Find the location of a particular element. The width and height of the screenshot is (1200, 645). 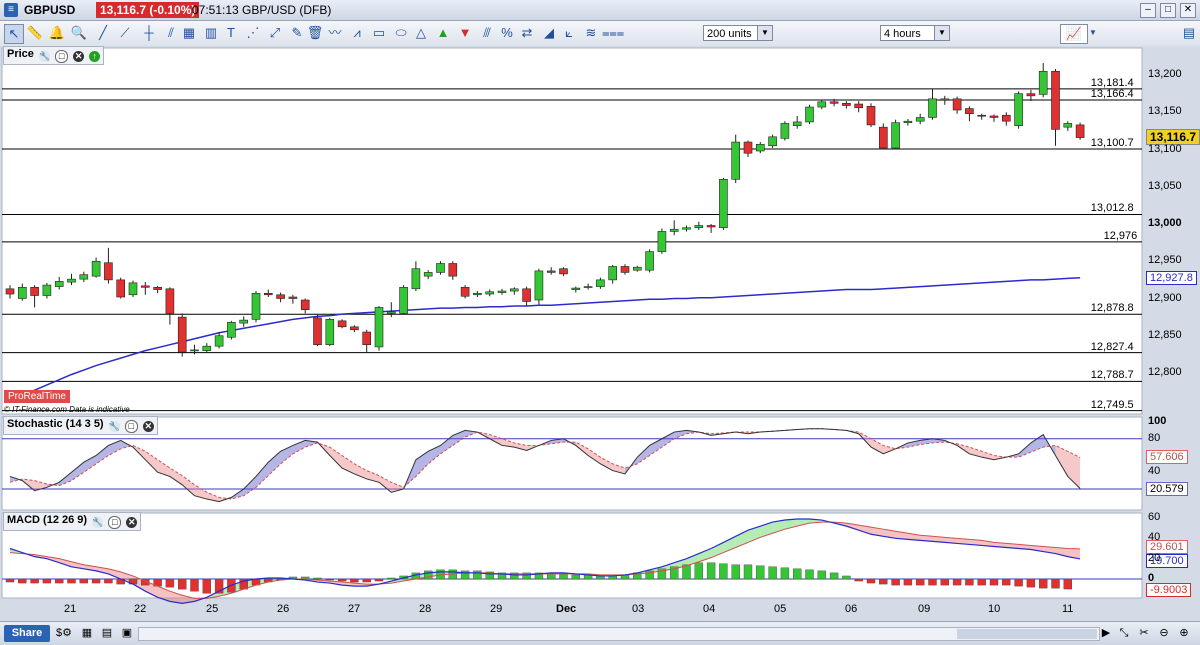

arc-tool-icon: ◢ is located at coordinates (549, 33).